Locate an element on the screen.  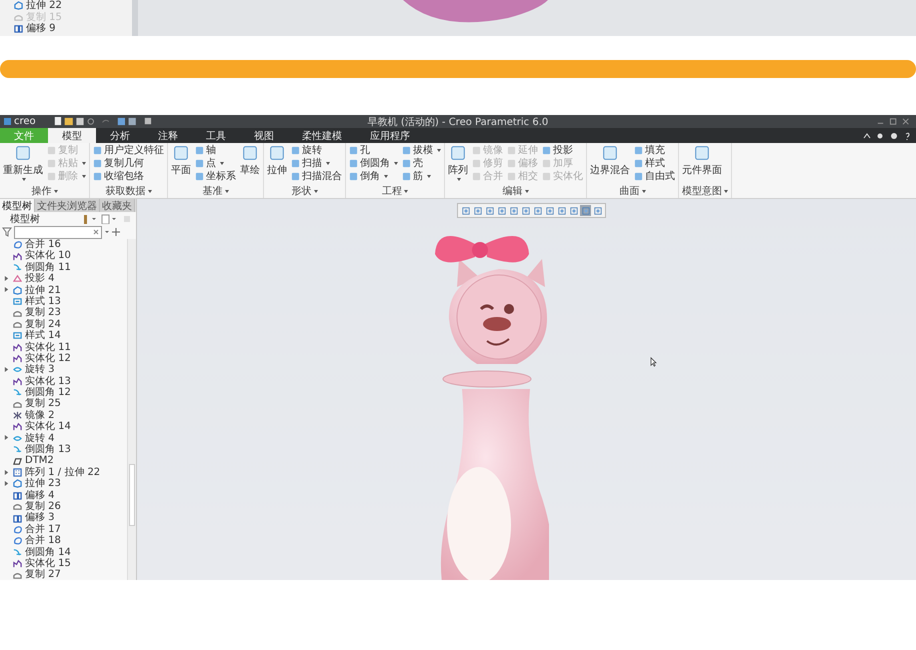
panel-tab: 收藏夹 is located at coordinates (117, 205).